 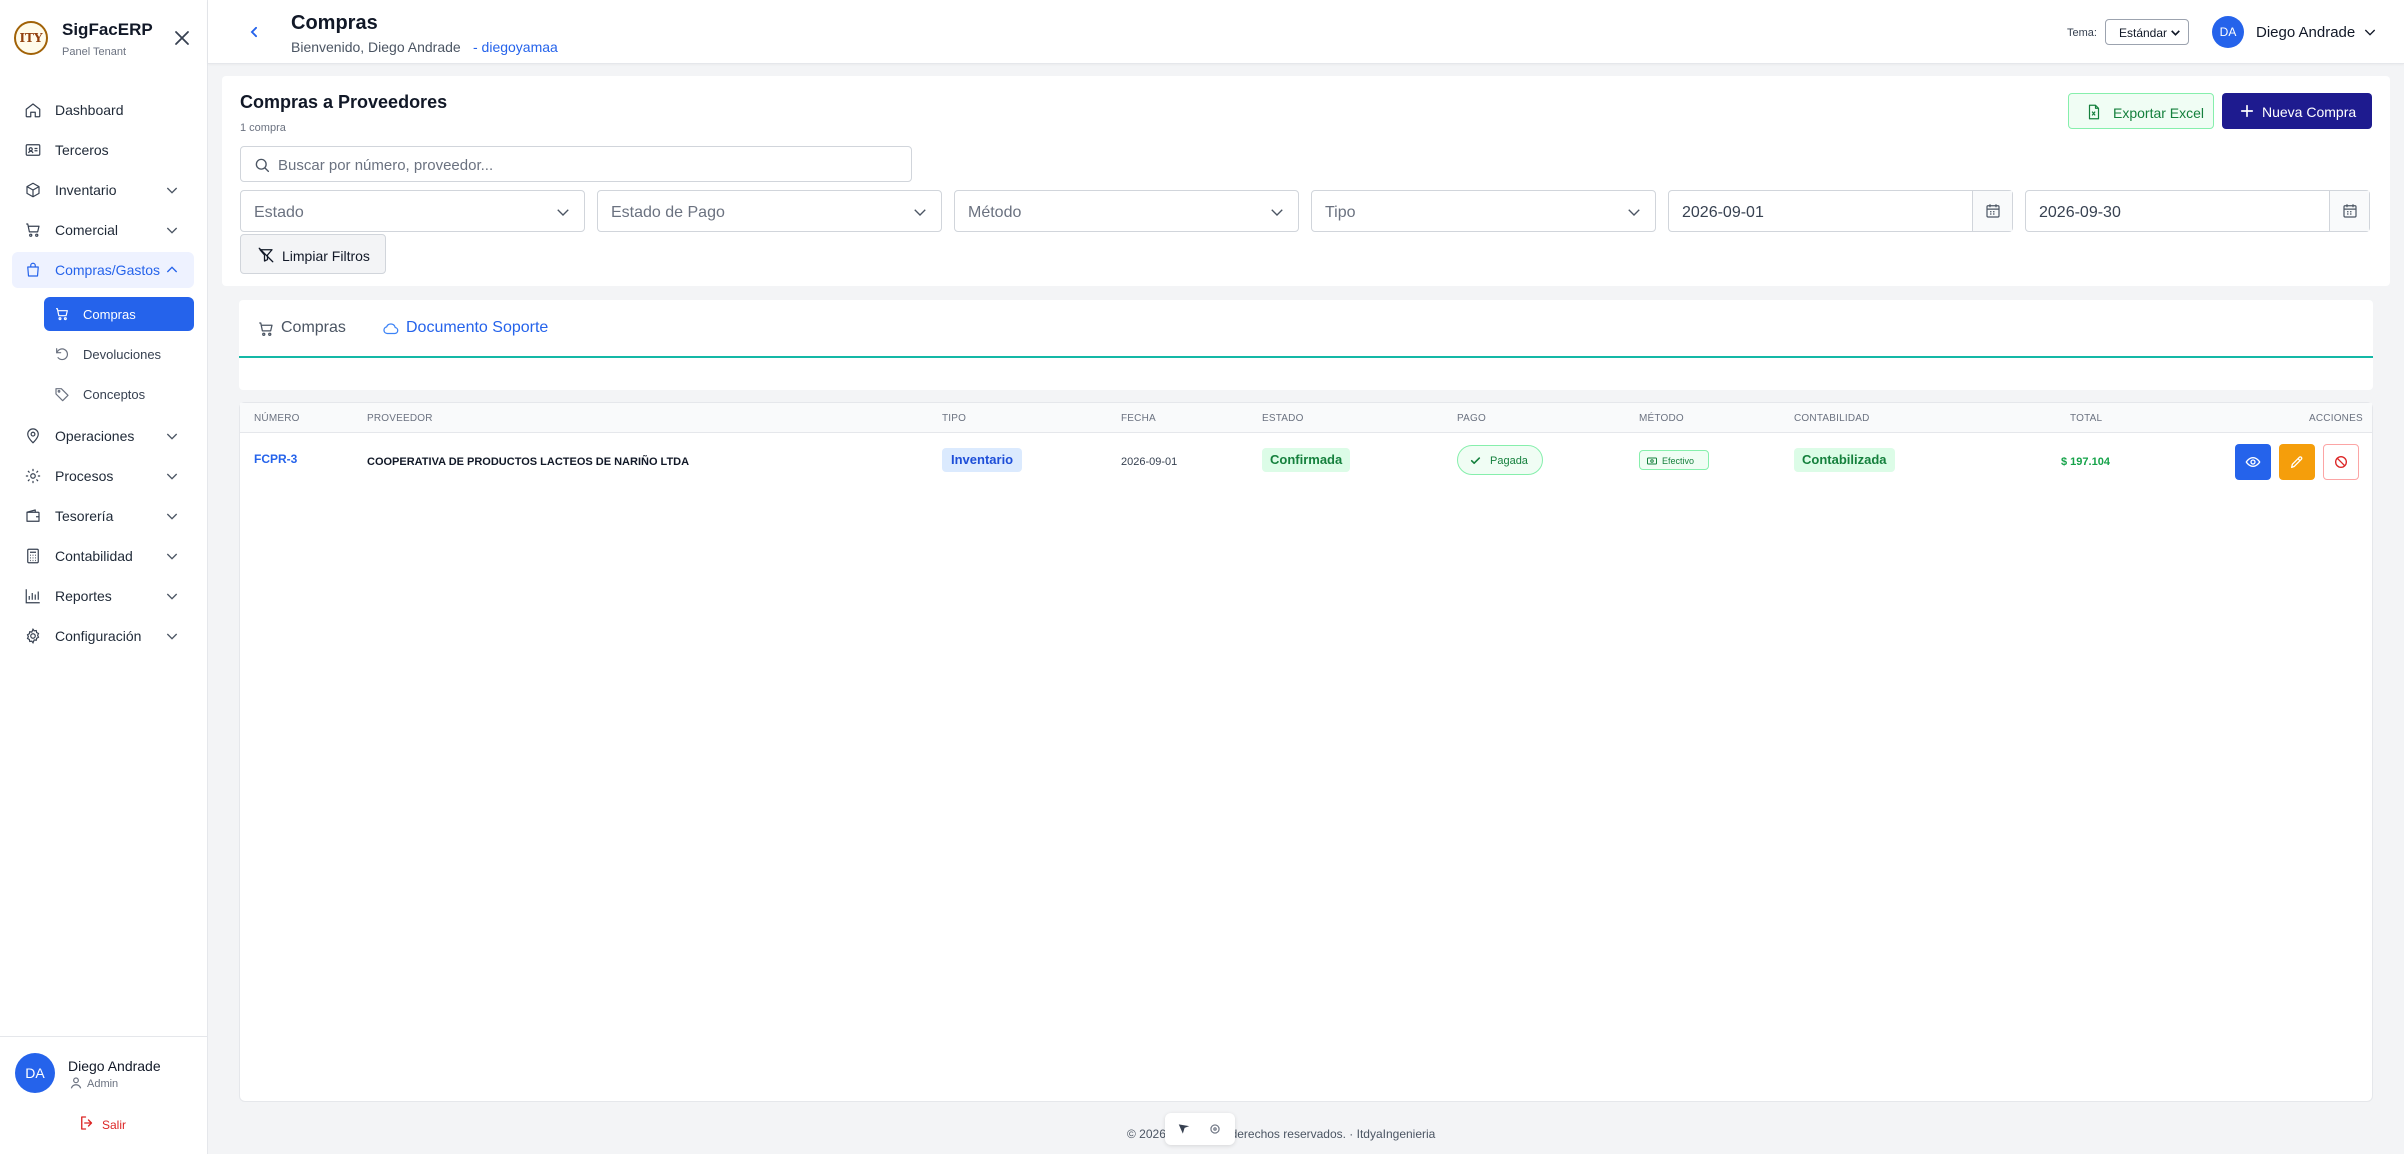 What do you see at coordinates (98, 636) in the screenshot?
I see `sidebar-item-label: Configuración` at bounding box center [98, 636].